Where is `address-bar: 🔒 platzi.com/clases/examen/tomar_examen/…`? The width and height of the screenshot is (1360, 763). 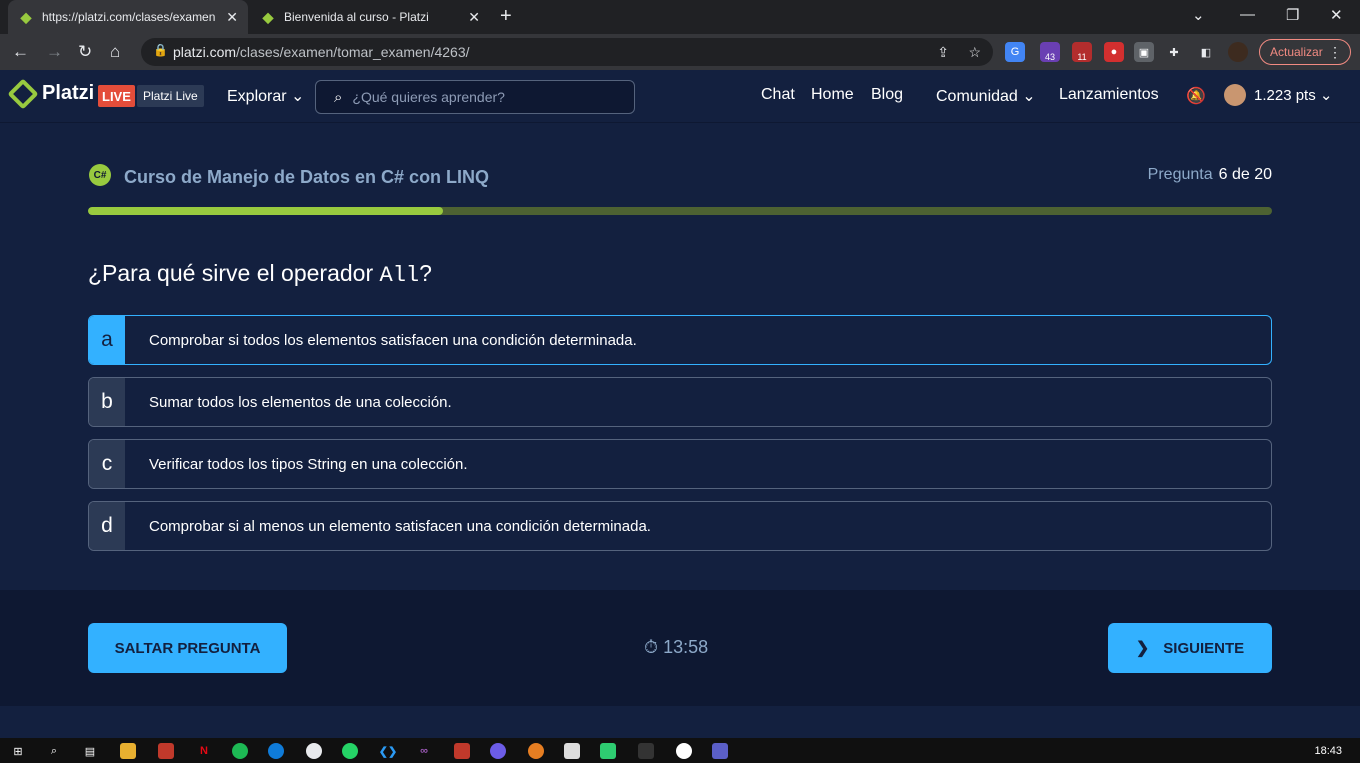
address-bar: 🔒 platzi.com/clases/examen/tomar_examen/… is located at coordinates (567, 52).